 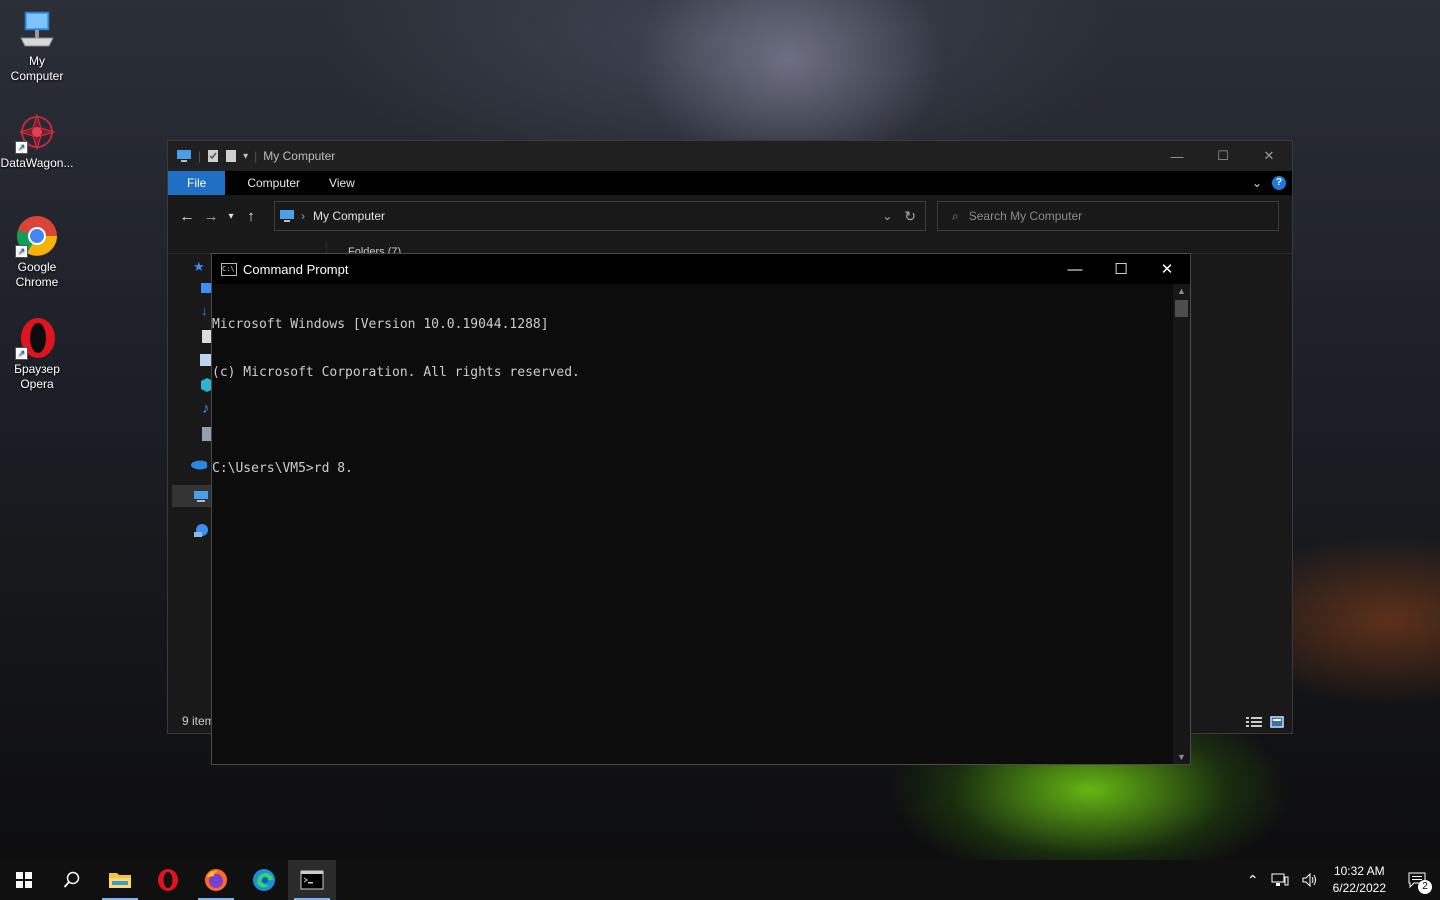 What do you see at coordinates (1359, 880) in the screenshot?
I see `clock: 10:32 AM 6/22/2022` at bounding box center [1359, 880].